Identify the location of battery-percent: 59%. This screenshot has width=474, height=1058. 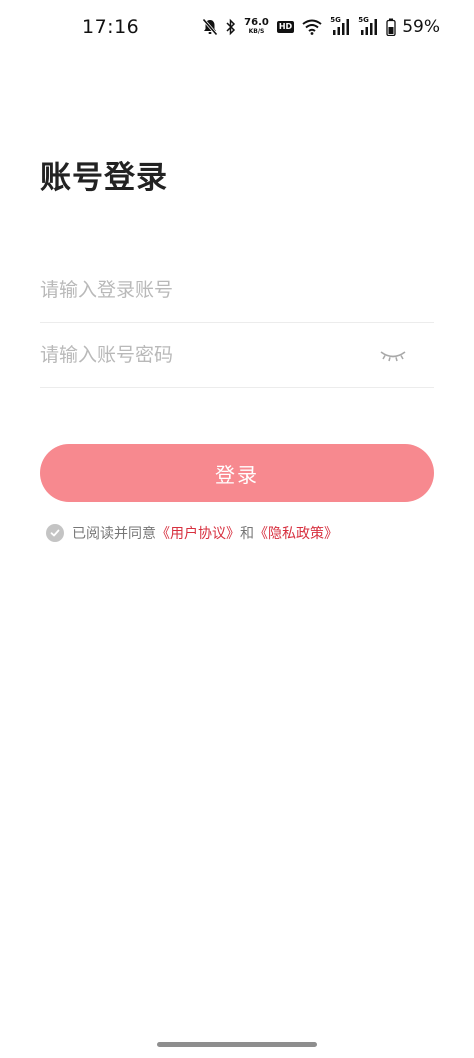
(421, 27).